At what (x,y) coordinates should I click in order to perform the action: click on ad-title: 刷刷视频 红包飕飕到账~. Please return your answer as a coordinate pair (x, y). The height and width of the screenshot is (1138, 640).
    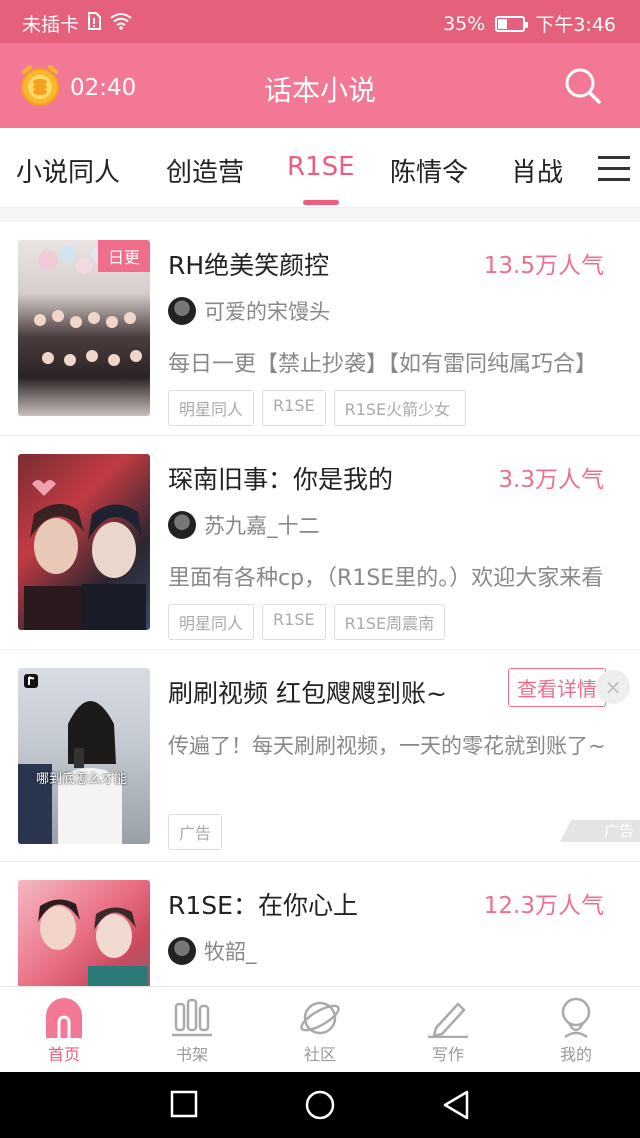
    Looking at the image, I should click on (307, 693).